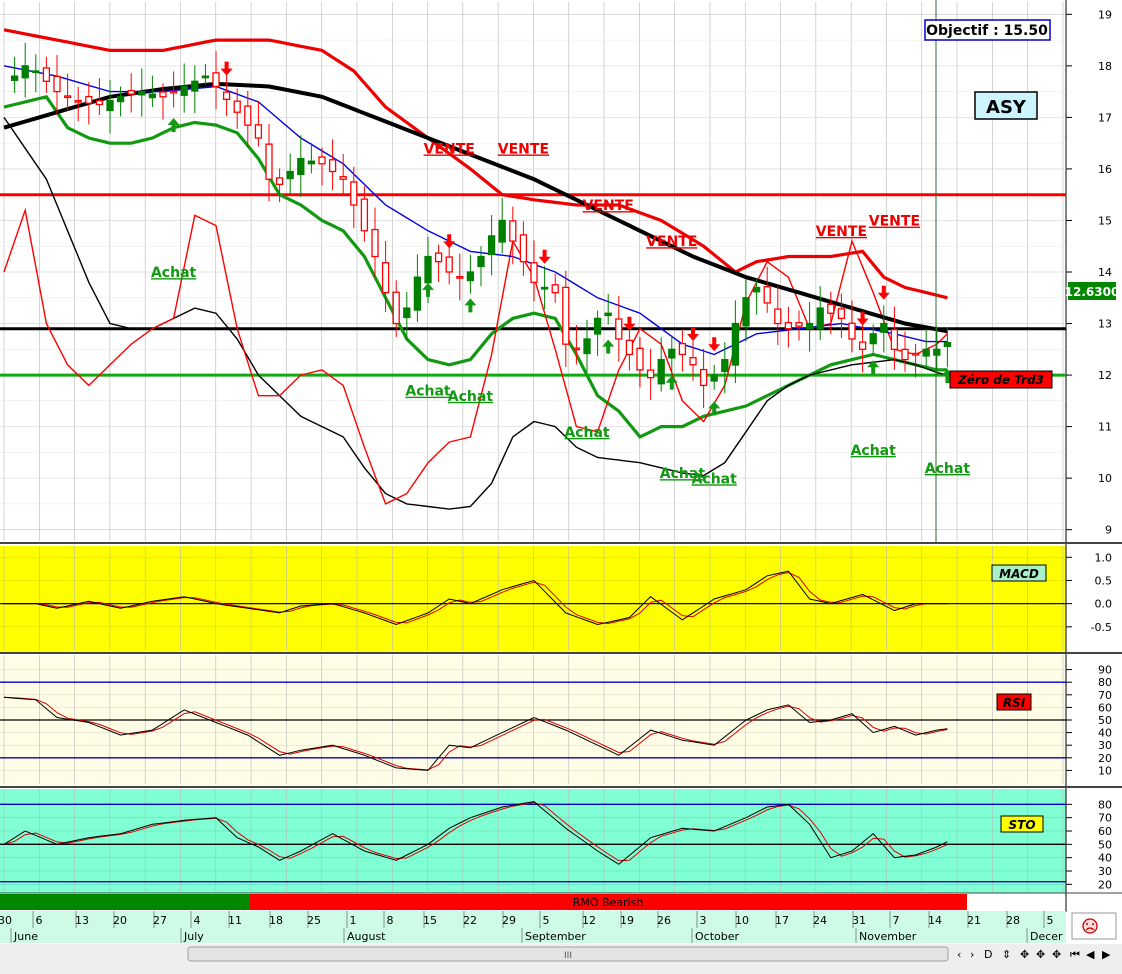 The image size is (1122, 974). Describe the element at coordinates (1006, 954) in the screenshot. I see `vertical-shift-icon: ⇕` at that location.